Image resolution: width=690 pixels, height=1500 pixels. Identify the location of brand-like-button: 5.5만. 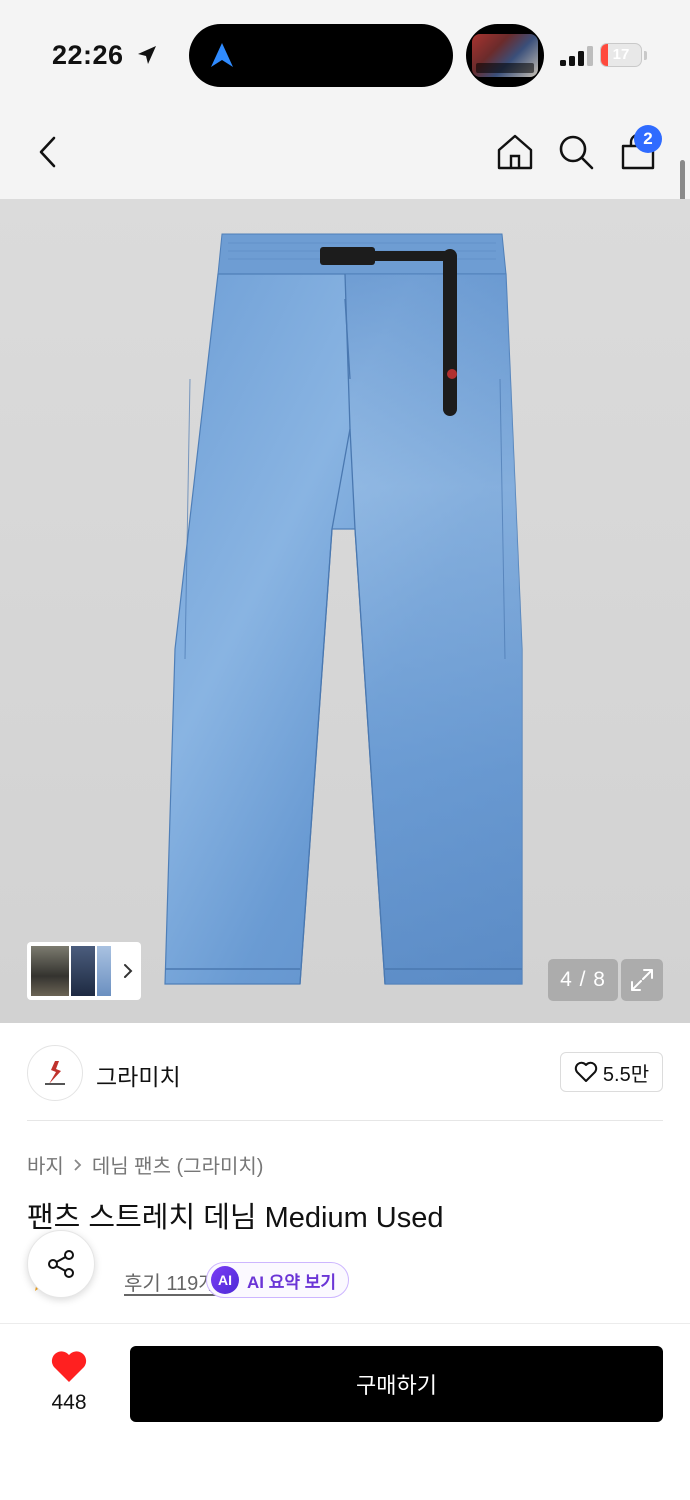
(611, 1072).